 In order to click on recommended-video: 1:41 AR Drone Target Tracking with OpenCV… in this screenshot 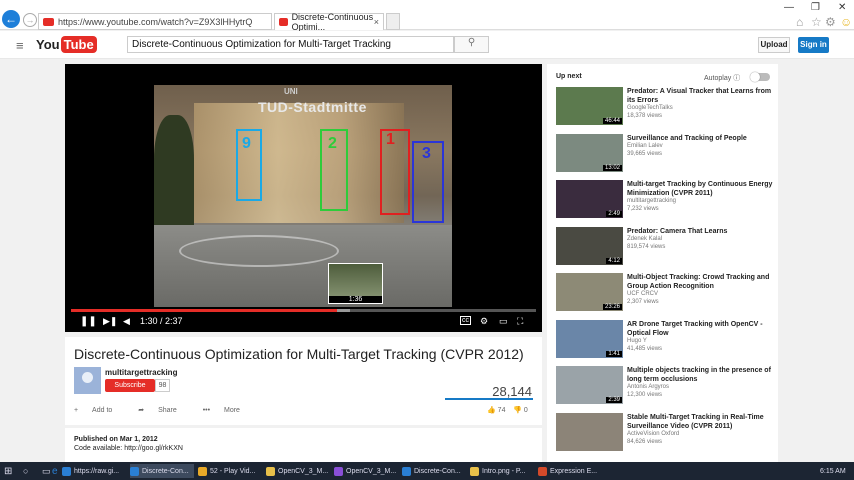, I will do `click(666, 339)`.